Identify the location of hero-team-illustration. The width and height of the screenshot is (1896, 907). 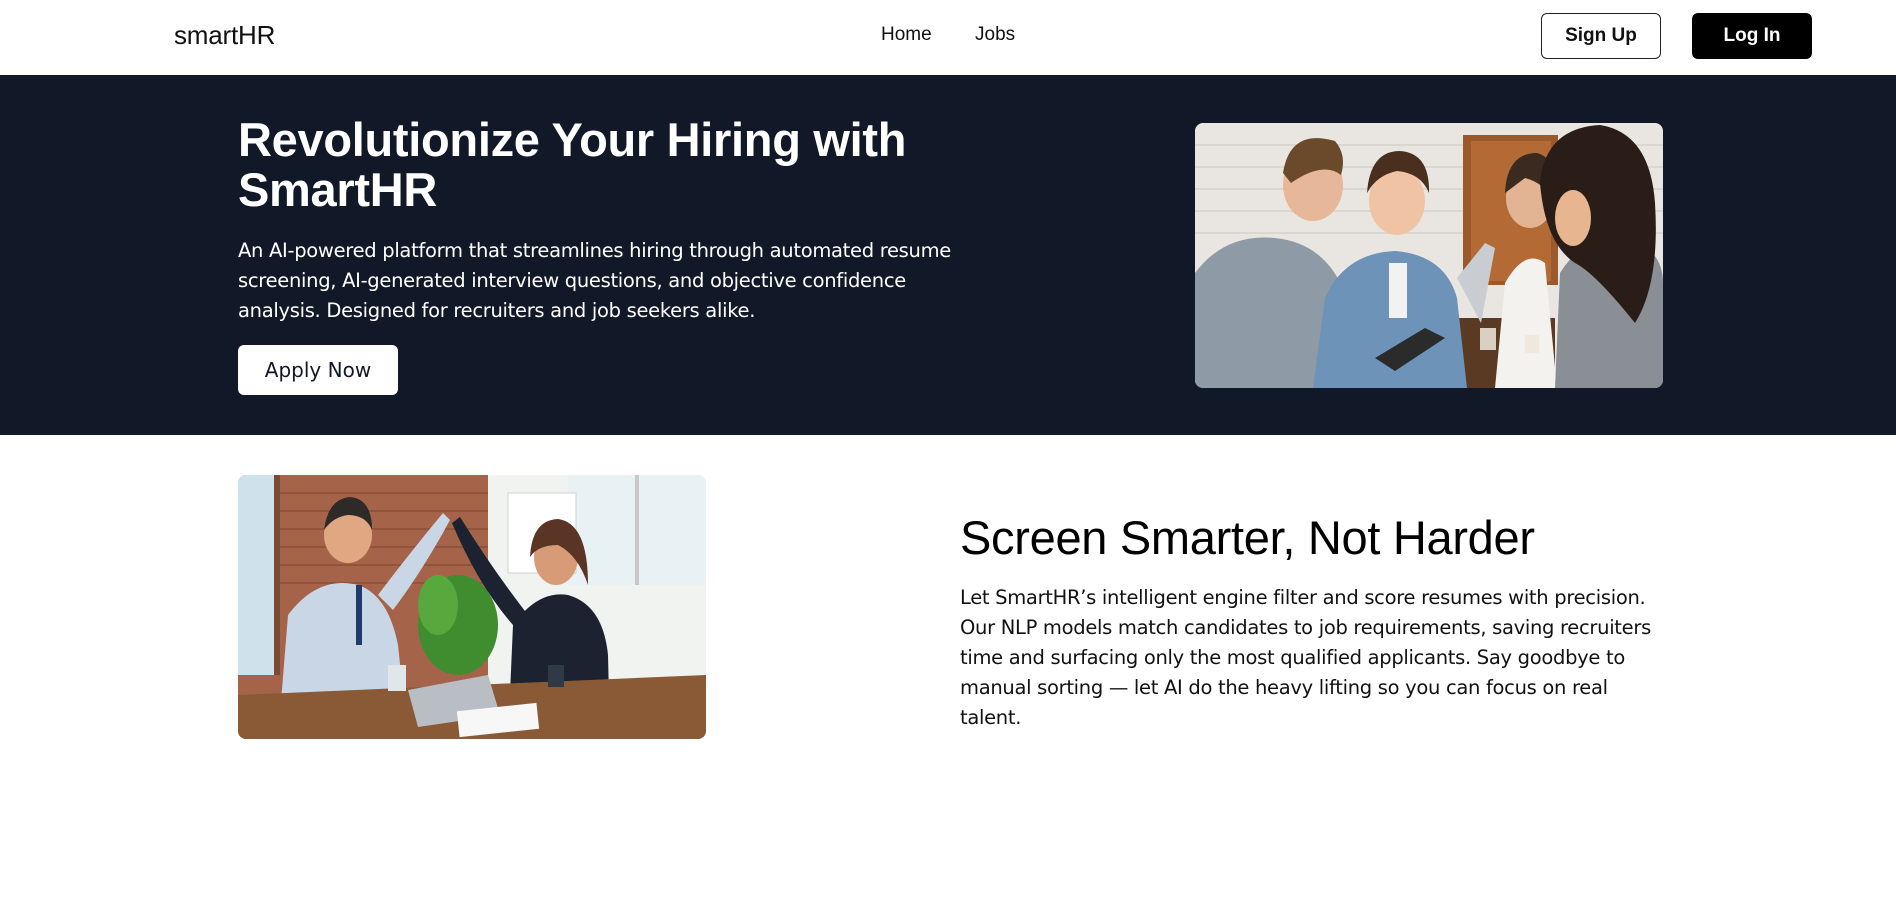
(1429, 255).